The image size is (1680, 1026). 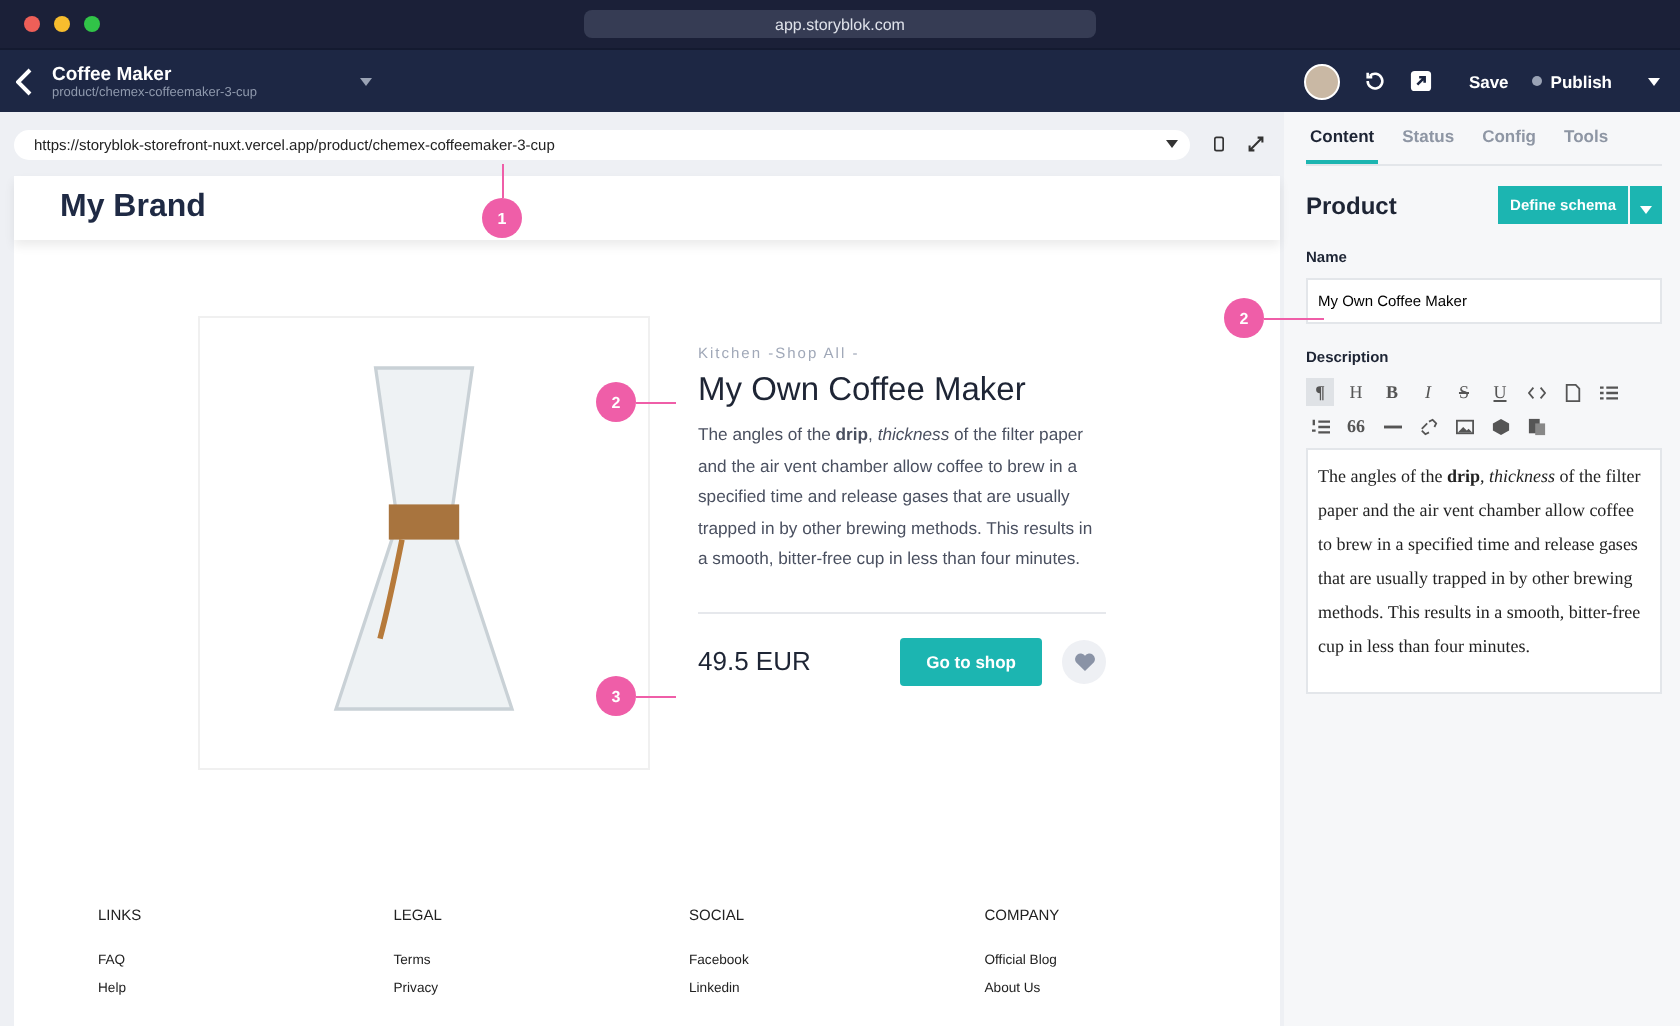 I want to click on panel-tab: Content, so click(x=1342, y=138).